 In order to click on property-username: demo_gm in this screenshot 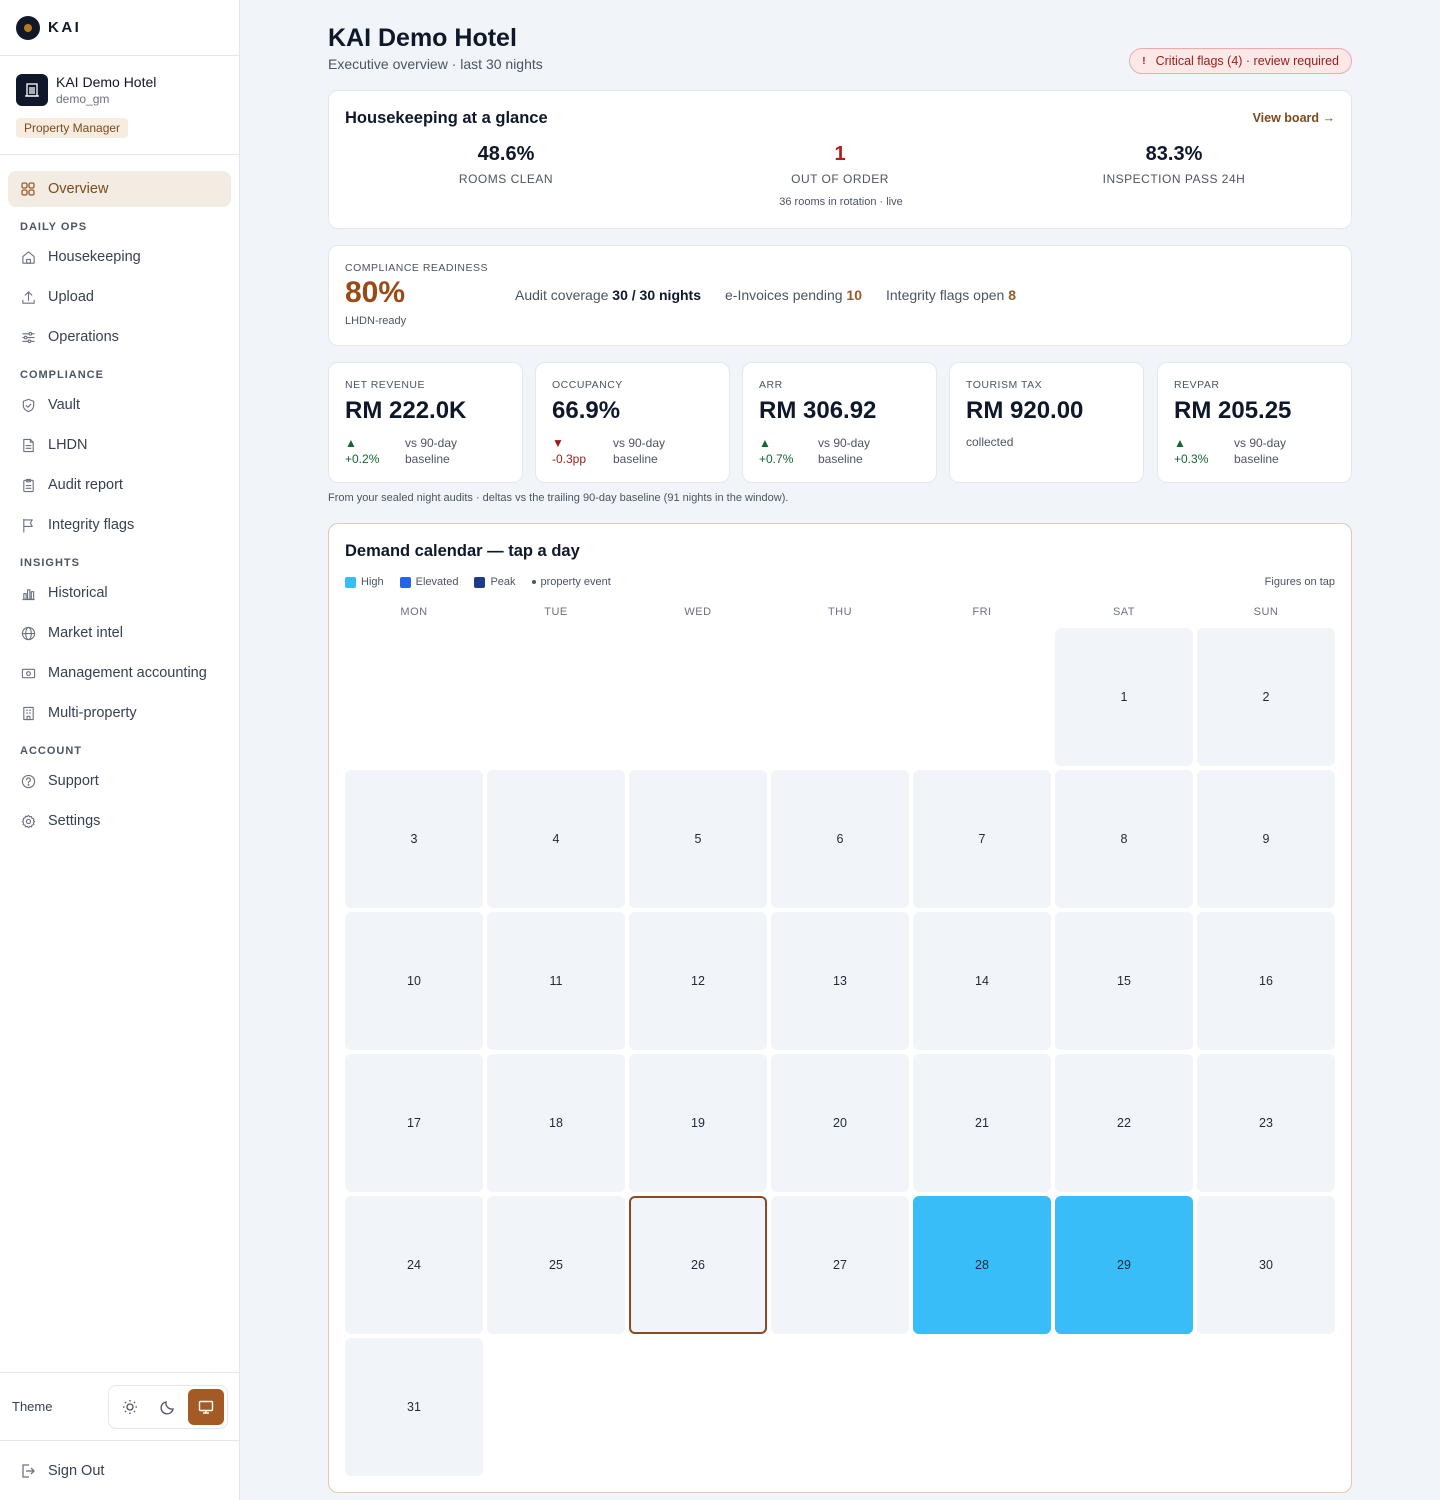, I will do `click(83, 99)`.